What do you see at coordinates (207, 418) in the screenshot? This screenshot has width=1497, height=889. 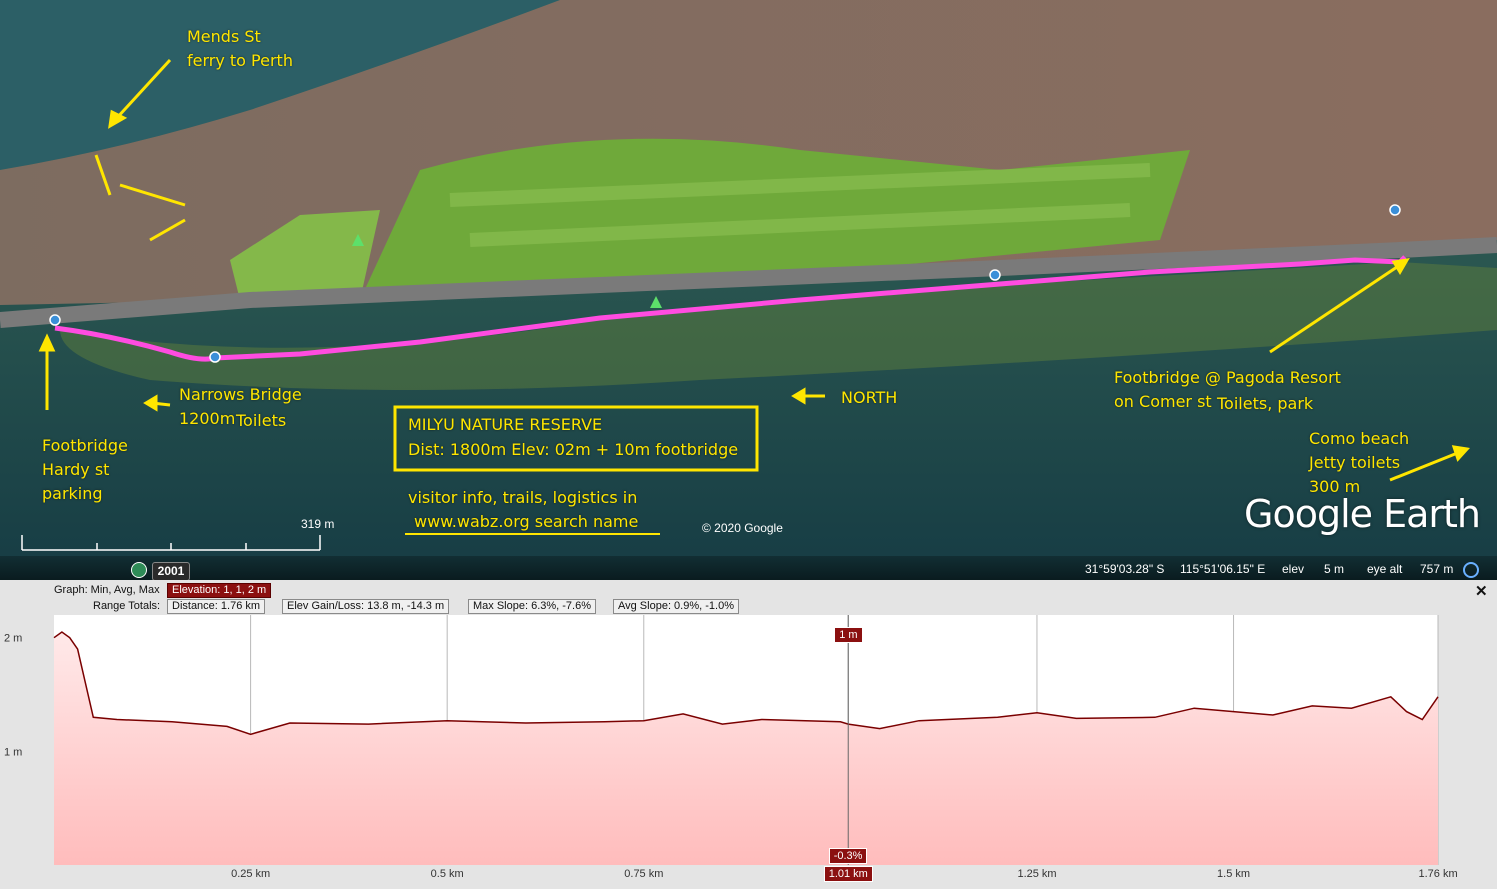 I see `label-narrows-distance: 1200m` at bounding box center [207, 418].